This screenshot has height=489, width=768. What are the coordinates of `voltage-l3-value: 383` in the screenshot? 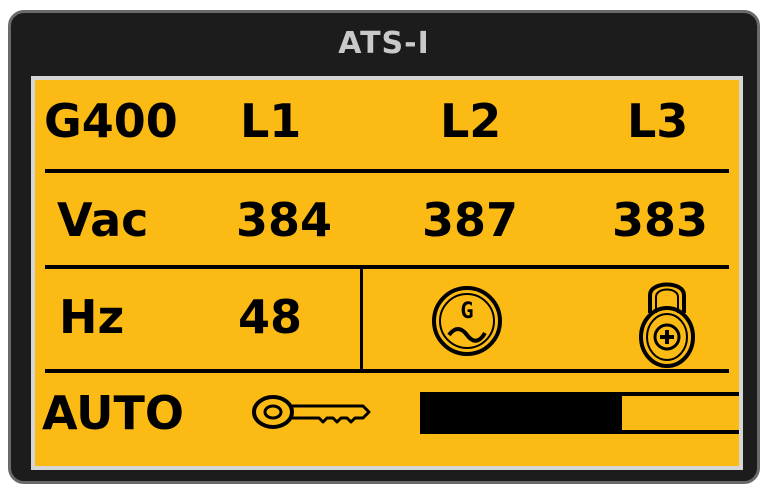 It's located at (660, 220).